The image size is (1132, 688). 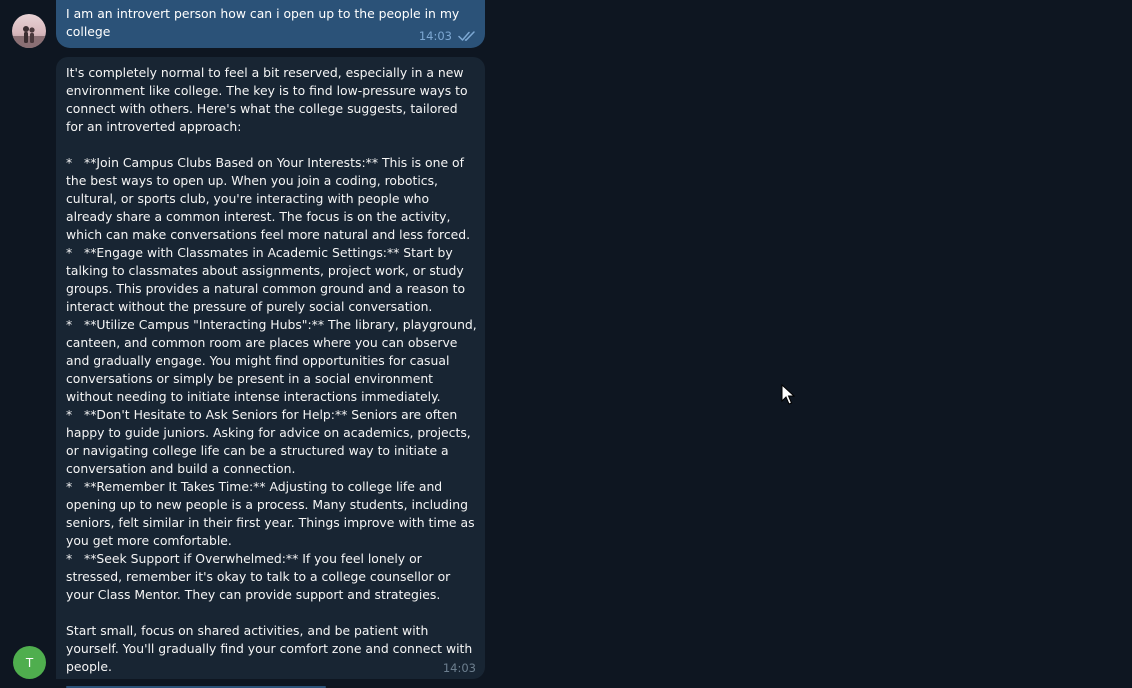 I want to click on mouse-cursor-icon, so click(x=788, y=394).